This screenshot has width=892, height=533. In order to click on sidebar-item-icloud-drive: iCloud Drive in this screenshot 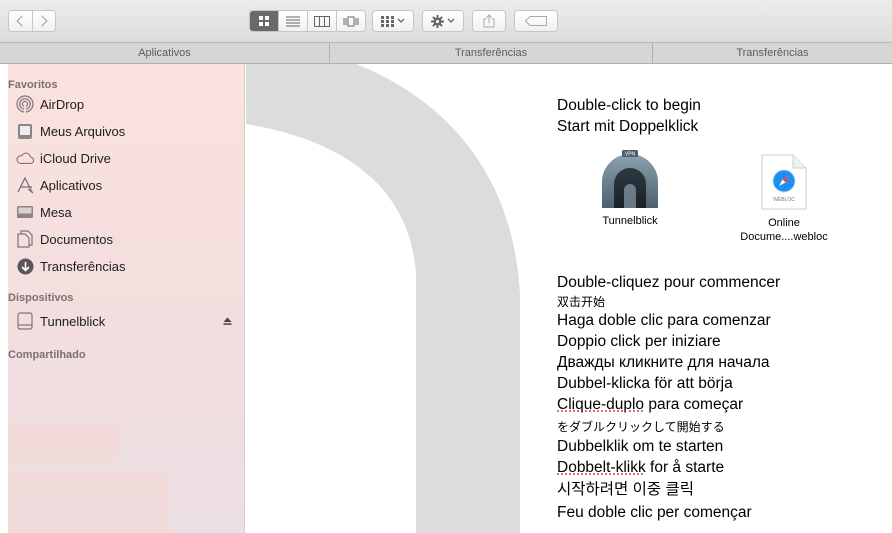, I will do `click(127, 158)`.